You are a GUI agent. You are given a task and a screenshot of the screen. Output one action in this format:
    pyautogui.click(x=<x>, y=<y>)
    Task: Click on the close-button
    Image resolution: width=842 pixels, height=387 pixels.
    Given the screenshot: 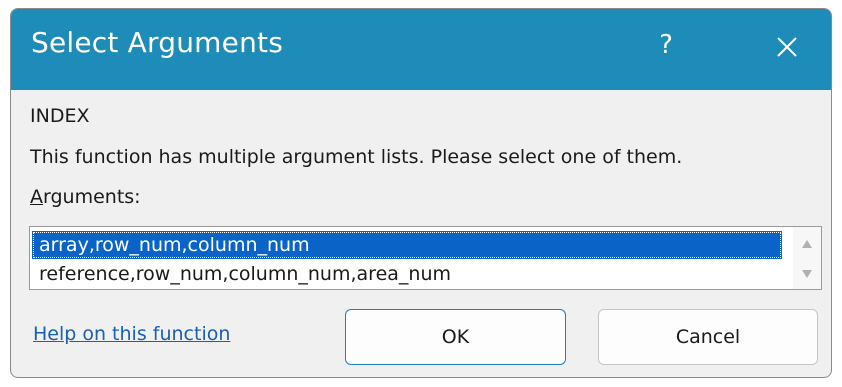 What is the action you would take?
    pyautogui.click(x=787, y=47)
    